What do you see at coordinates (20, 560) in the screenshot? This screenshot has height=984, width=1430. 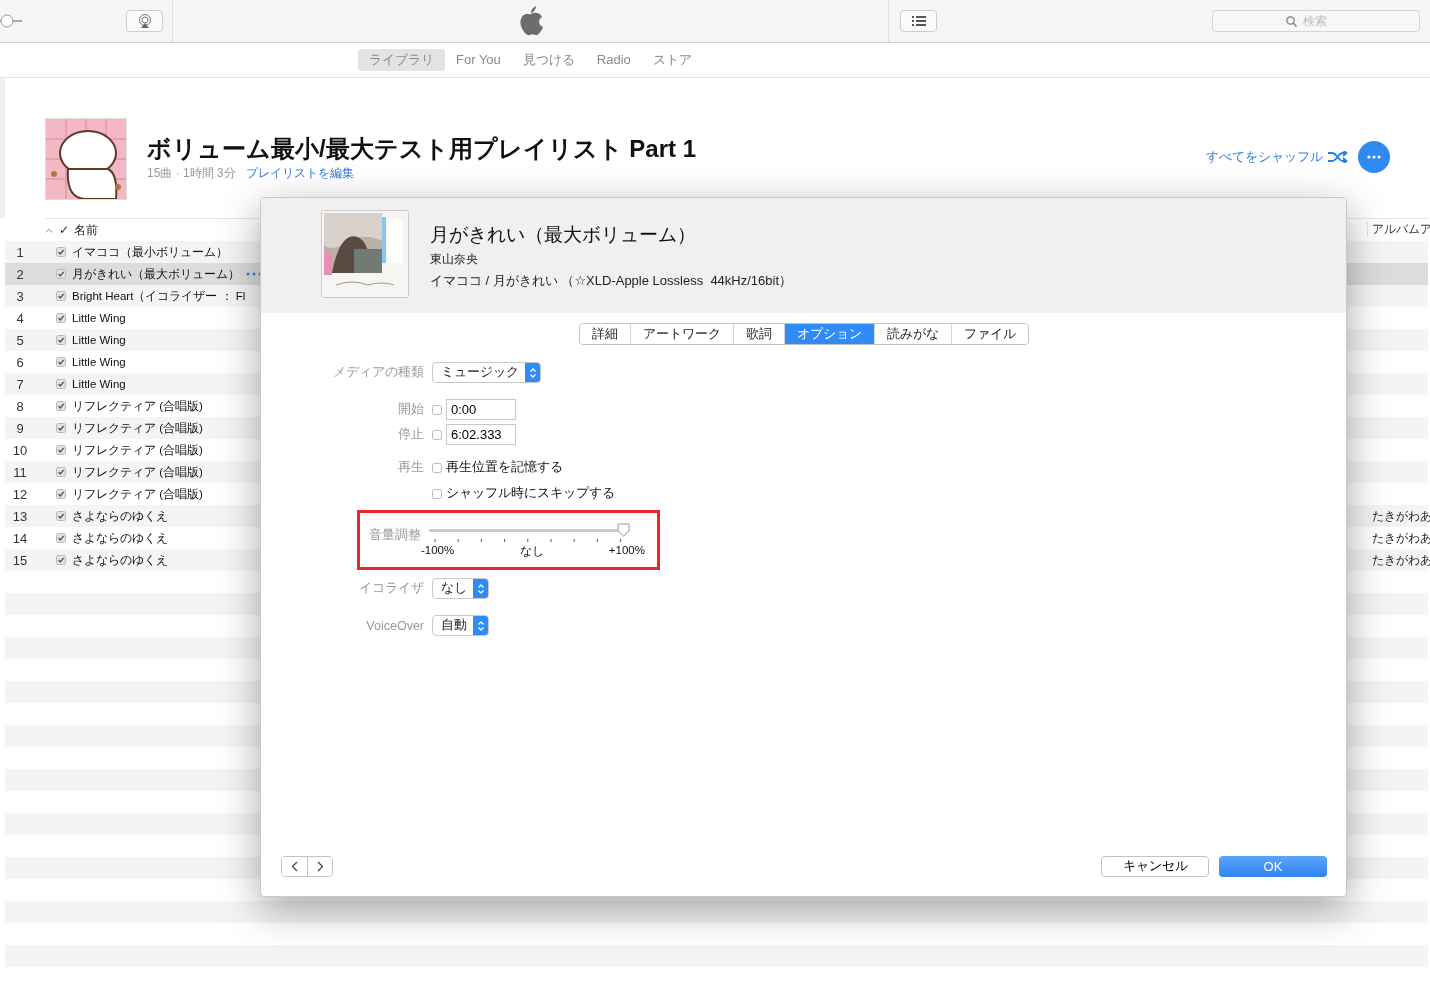 I see `track-number: 15` at bounding box center [20, 560].